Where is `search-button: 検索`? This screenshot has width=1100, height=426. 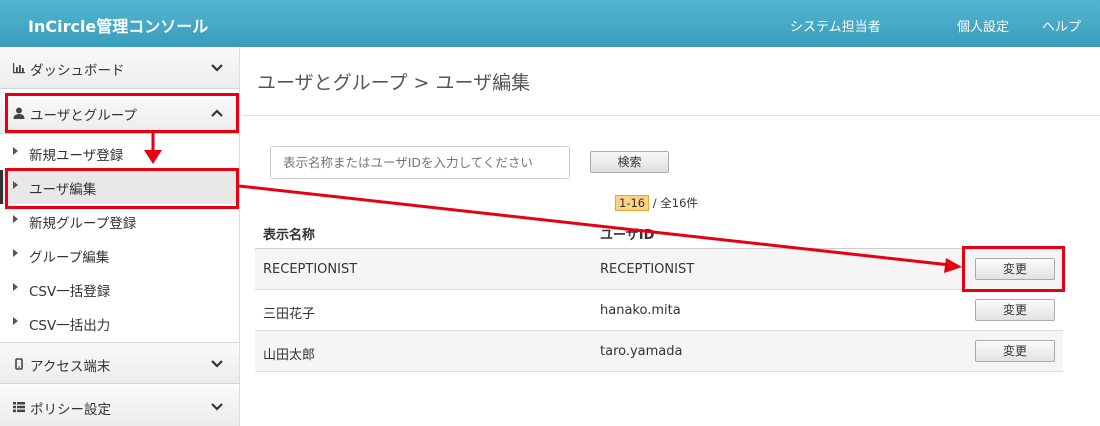 search-button: 検索 is located at coordinates (629, 162).